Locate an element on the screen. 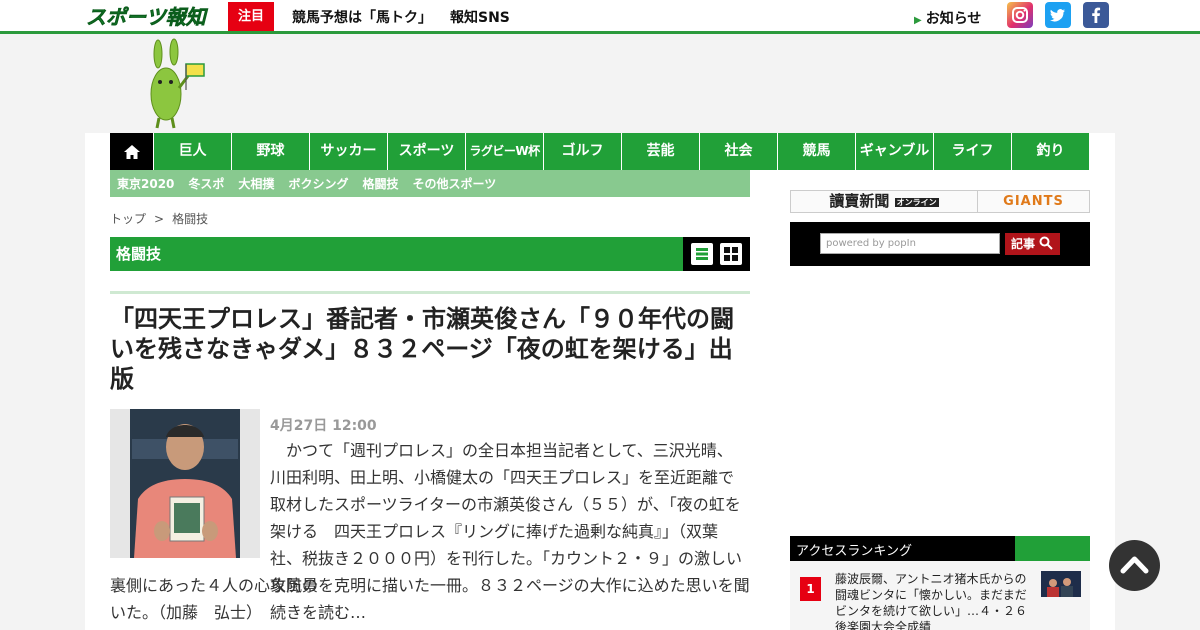 The height and width of the screenshot is (630, 1200). nav-item-giants: 巨人 is located at coordinates (192, 151).